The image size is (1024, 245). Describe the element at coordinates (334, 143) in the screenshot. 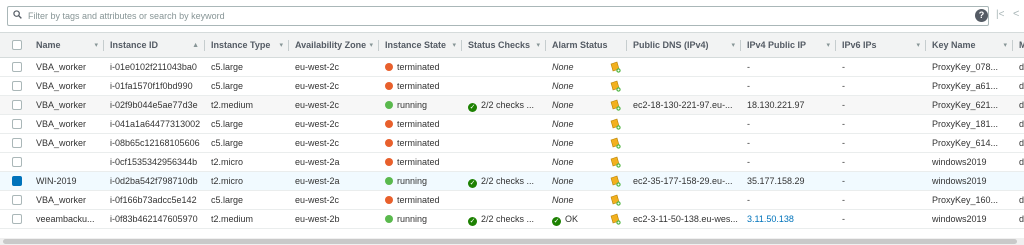

I see `cell-availability-zone: eu-west-2c` at that location.